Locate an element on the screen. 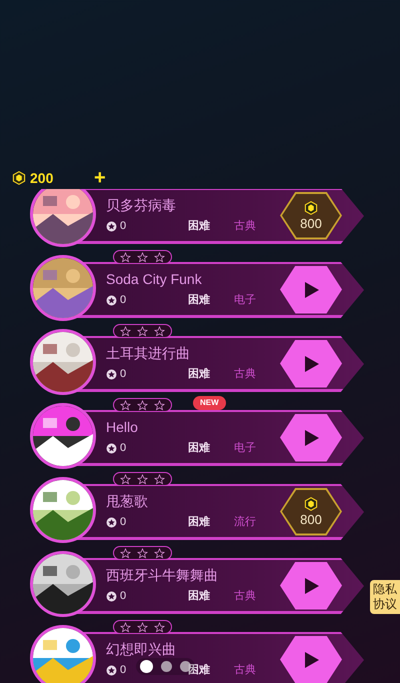  song-title: 西班牙斗牛舞舞曲 is located at coordinates (162, 575).